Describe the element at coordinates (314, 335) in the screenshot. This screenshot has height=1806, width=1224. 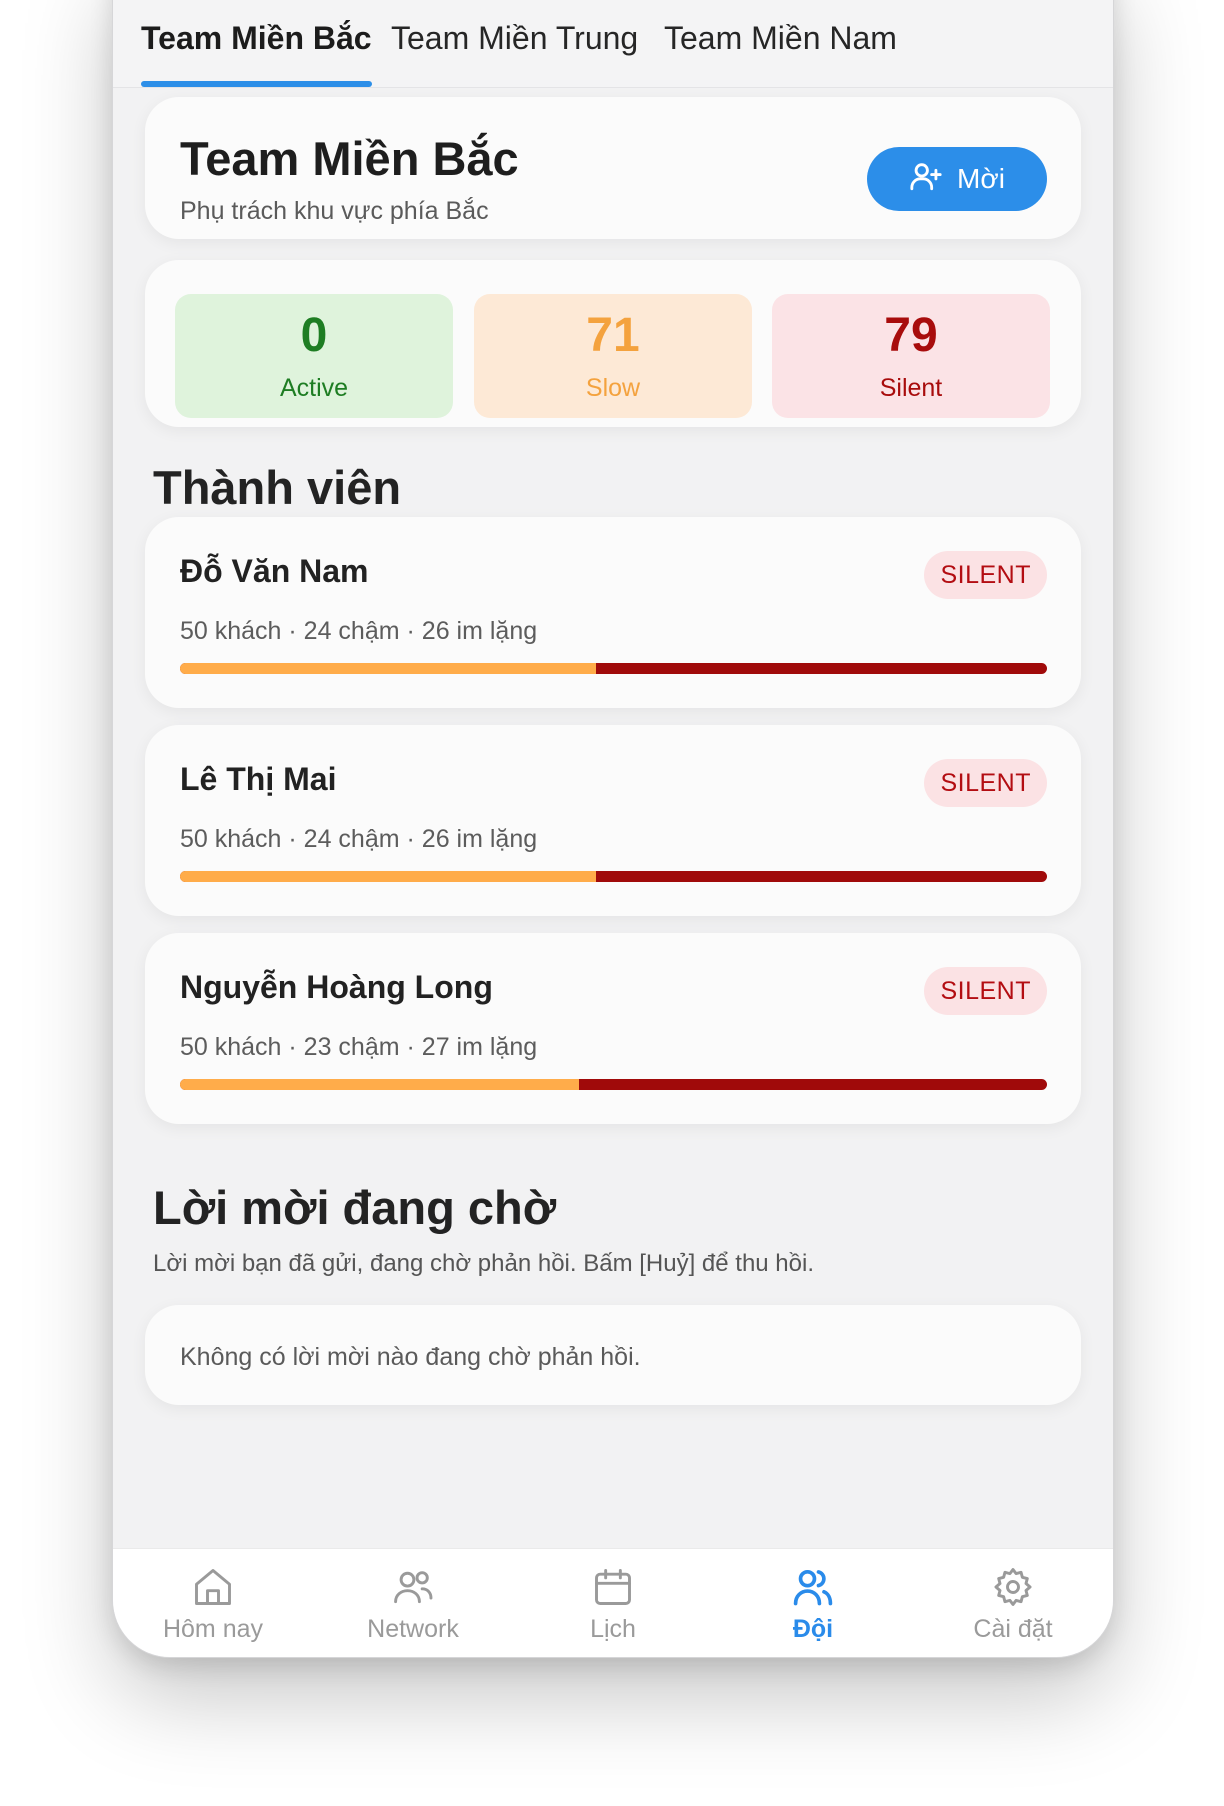
I see `stat-active-value: 0` at that location.